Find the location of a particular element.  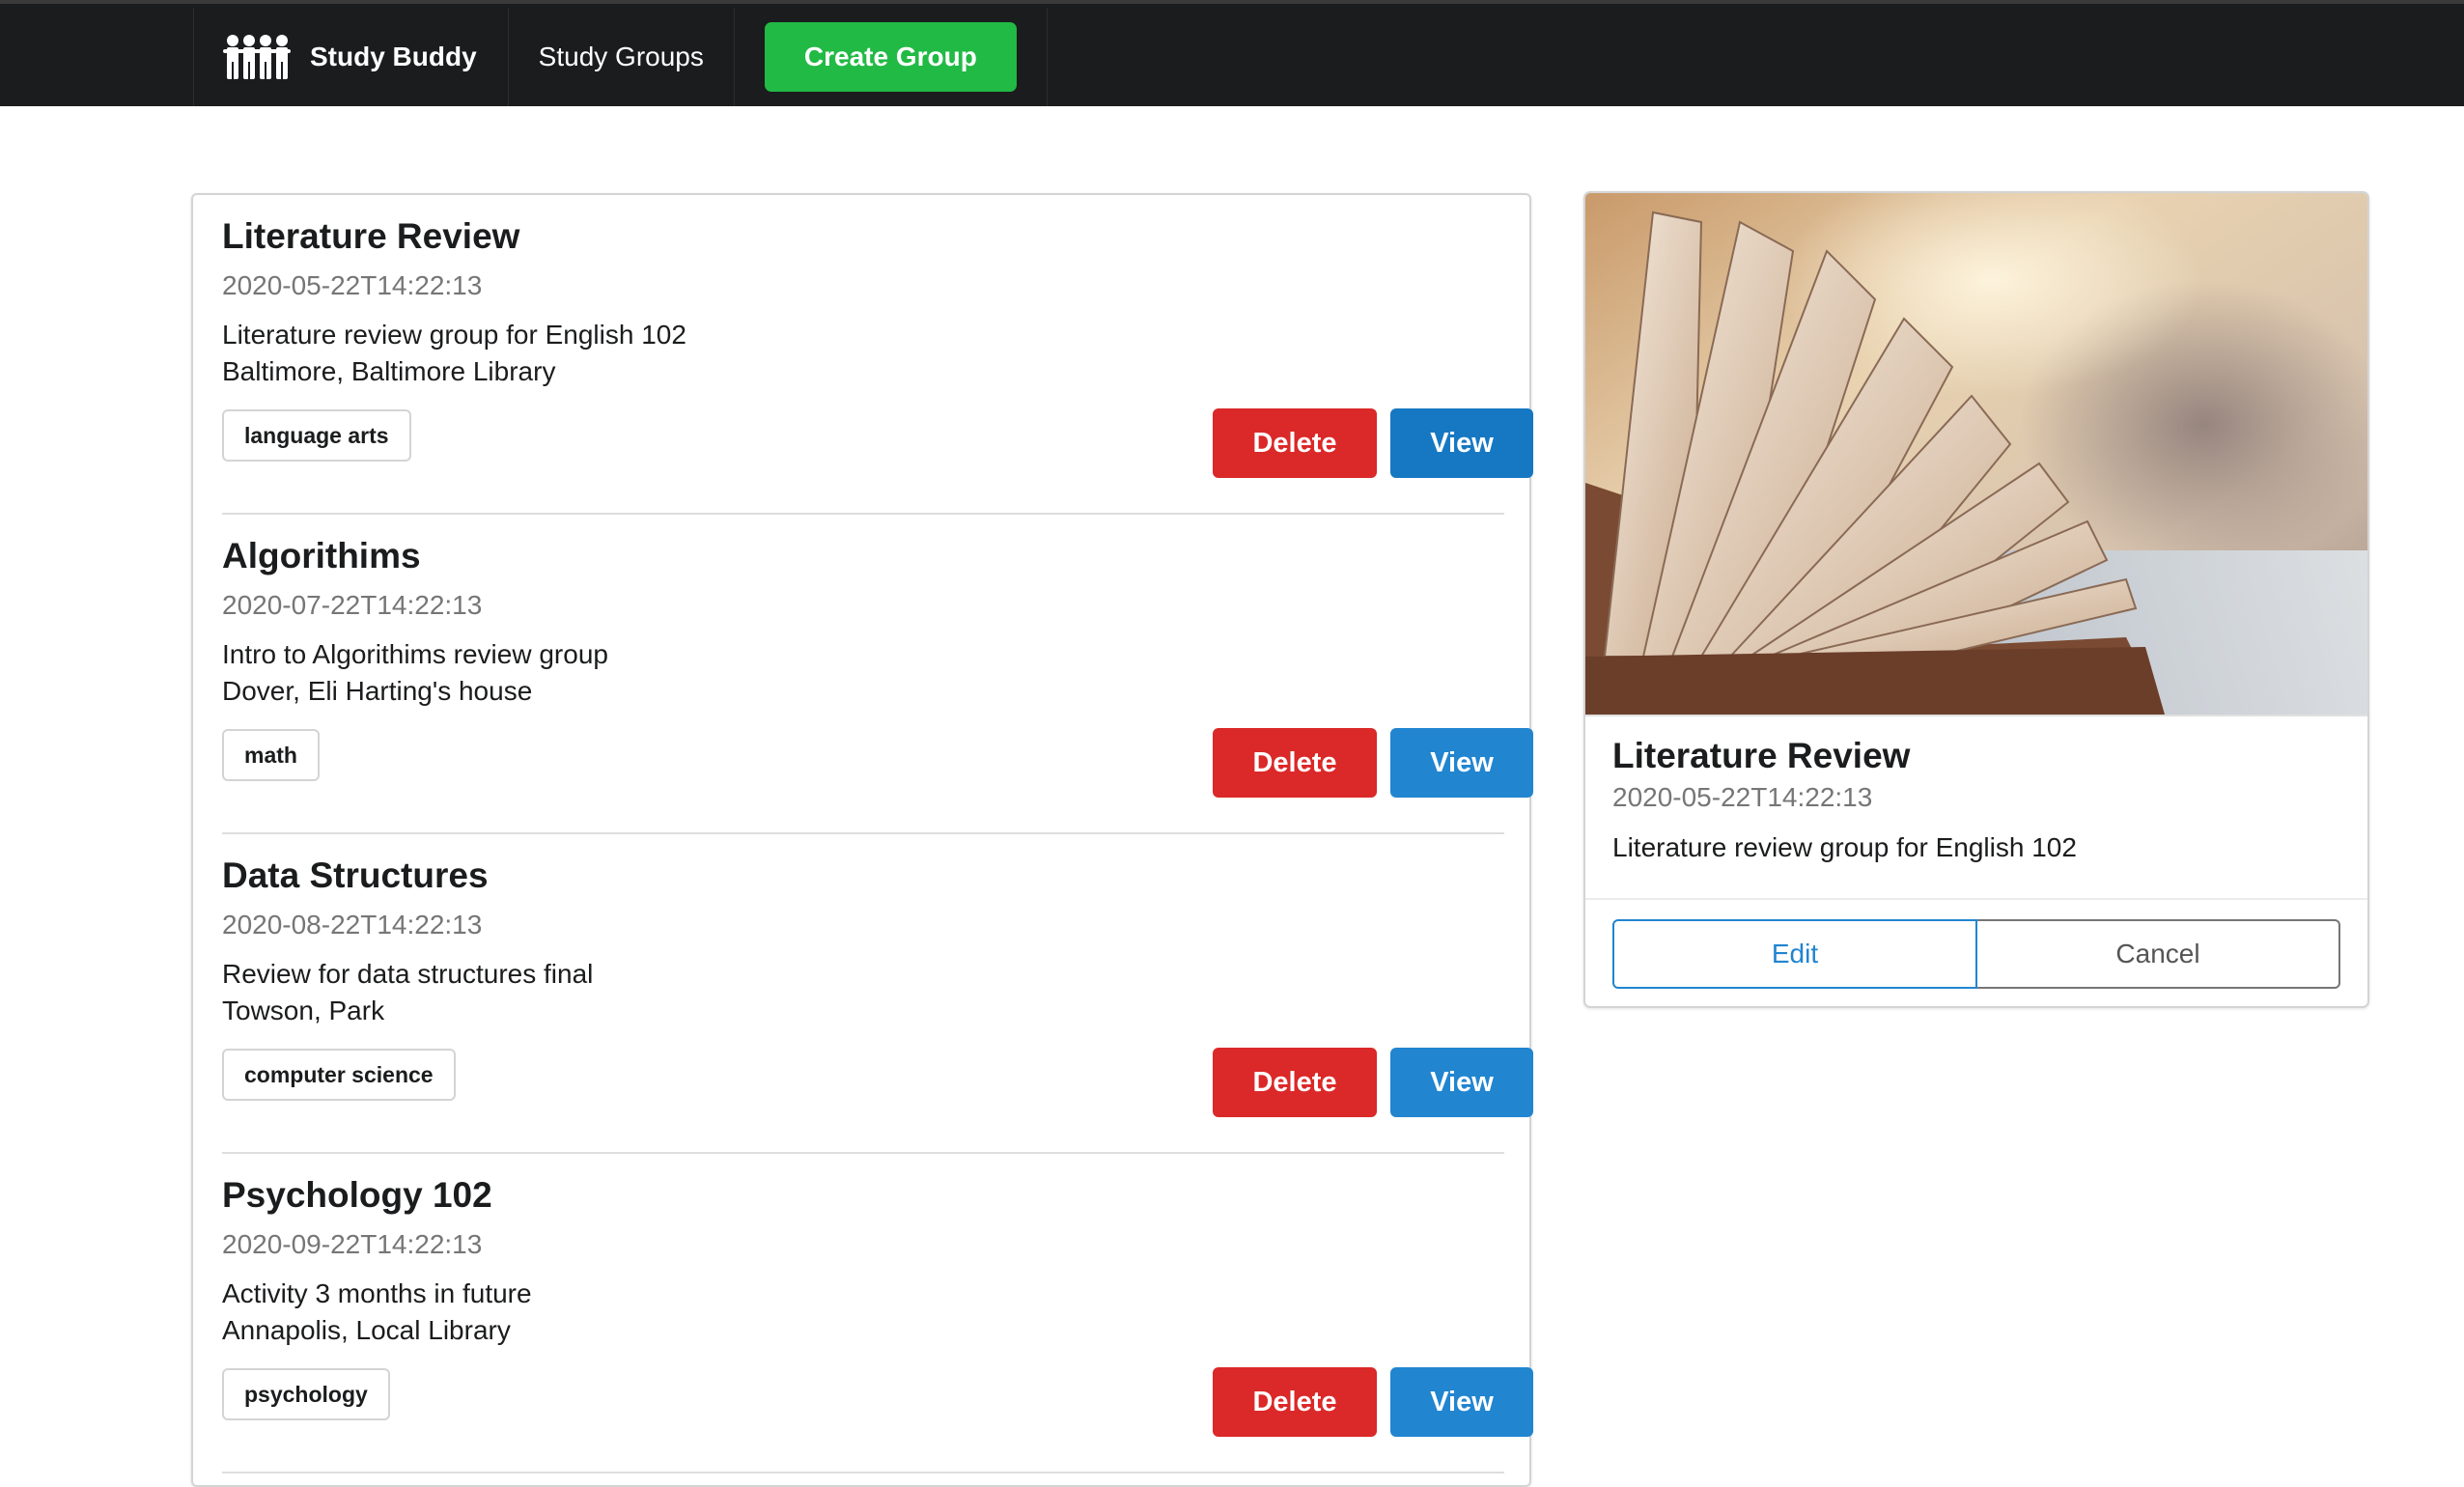

card-description: Literature review group for English 102 is located at coordinates (1845, 847).